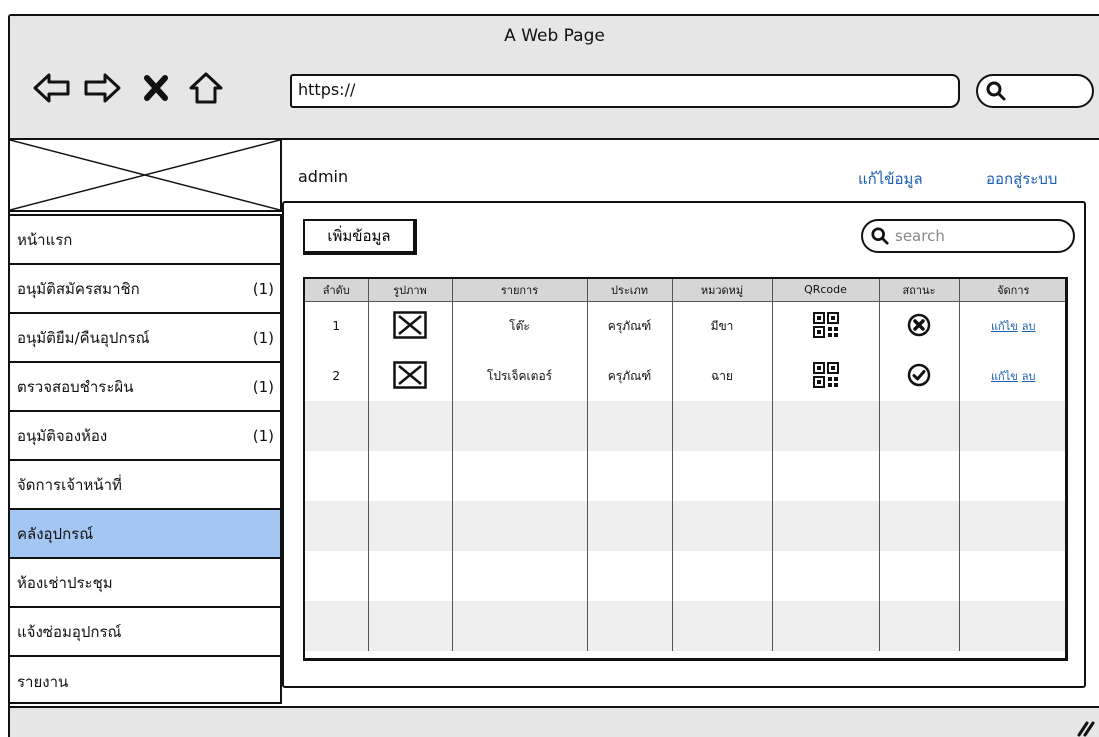 This screenshot has width=1099, height=737. Describe the element at coordinates (826, 290) in the screenshot. I see `column-header: QRcode` at that location.